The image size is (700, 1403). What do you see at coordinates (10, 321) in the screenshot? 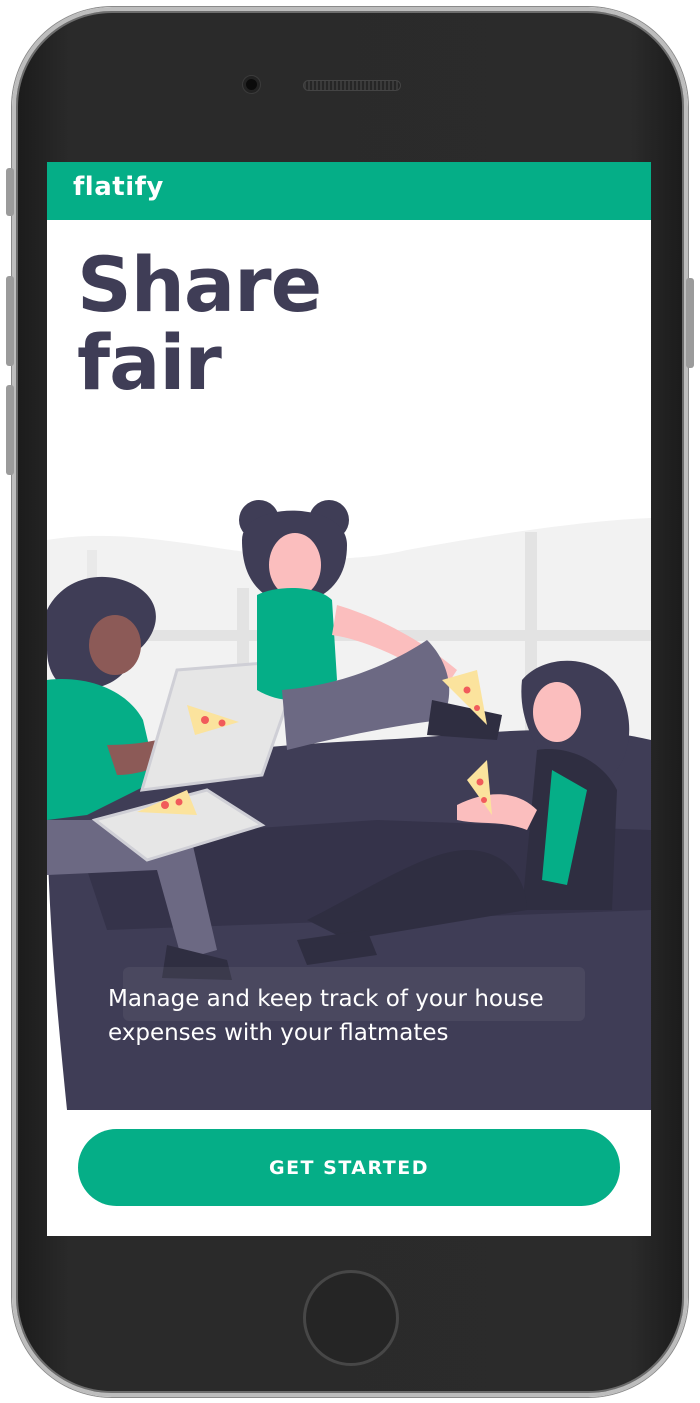
I see `volume-up-button` at bounding box center [10, 321].